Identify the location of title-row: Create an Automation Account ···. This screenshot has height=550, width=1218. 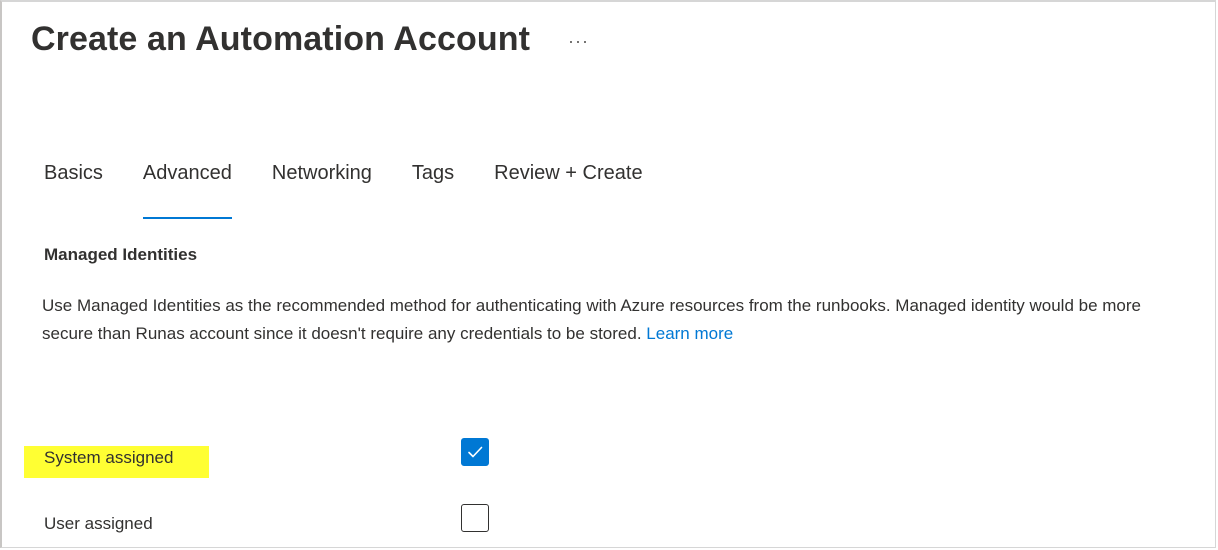
(310, 39).